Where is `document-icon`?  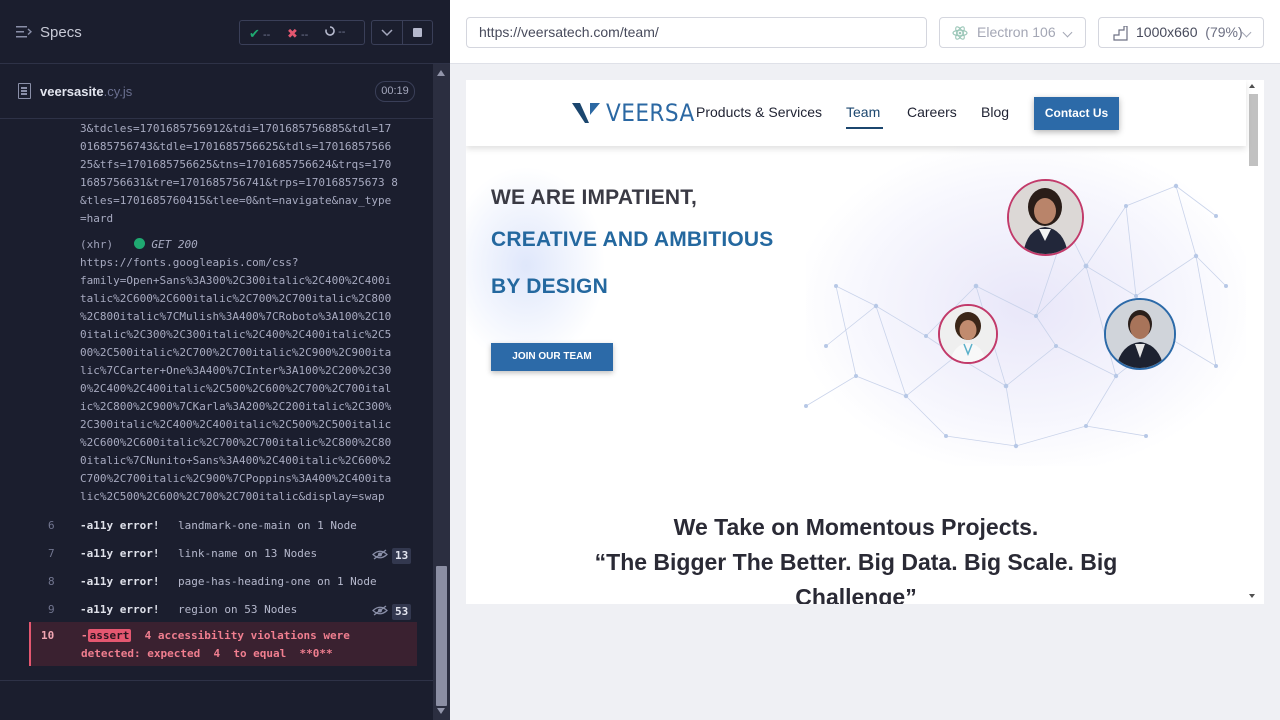
document-icon is located at coordinates (24, 91).